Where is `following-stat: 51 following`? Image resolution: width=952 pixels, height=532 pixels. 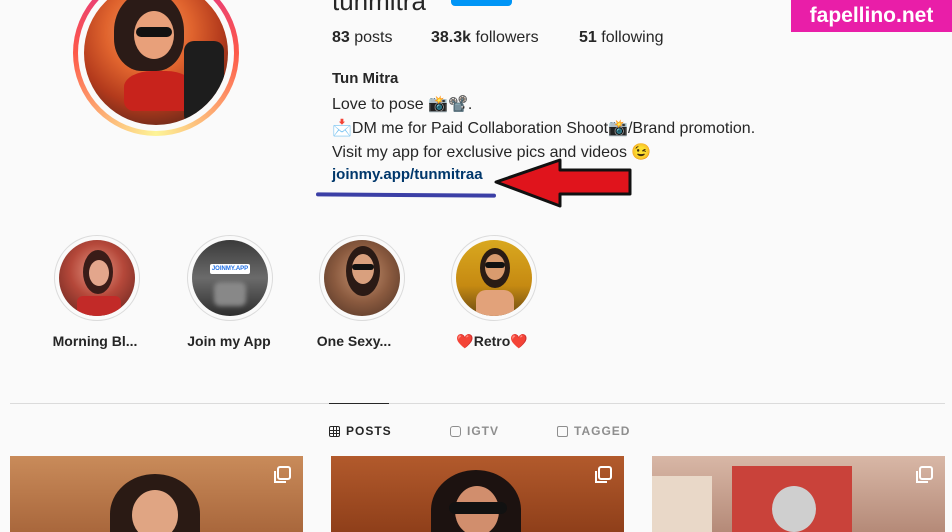
following-stat: 51 following is located at coordinates (621, 38).